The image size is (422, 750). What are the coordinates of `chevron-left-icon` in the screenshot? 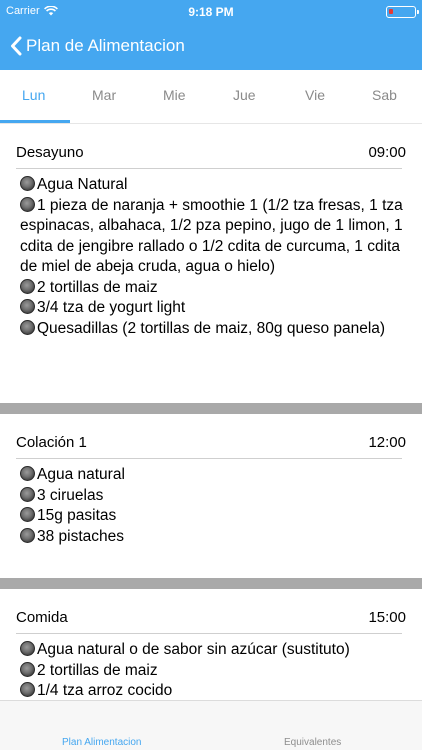 It's located at (16, 46).